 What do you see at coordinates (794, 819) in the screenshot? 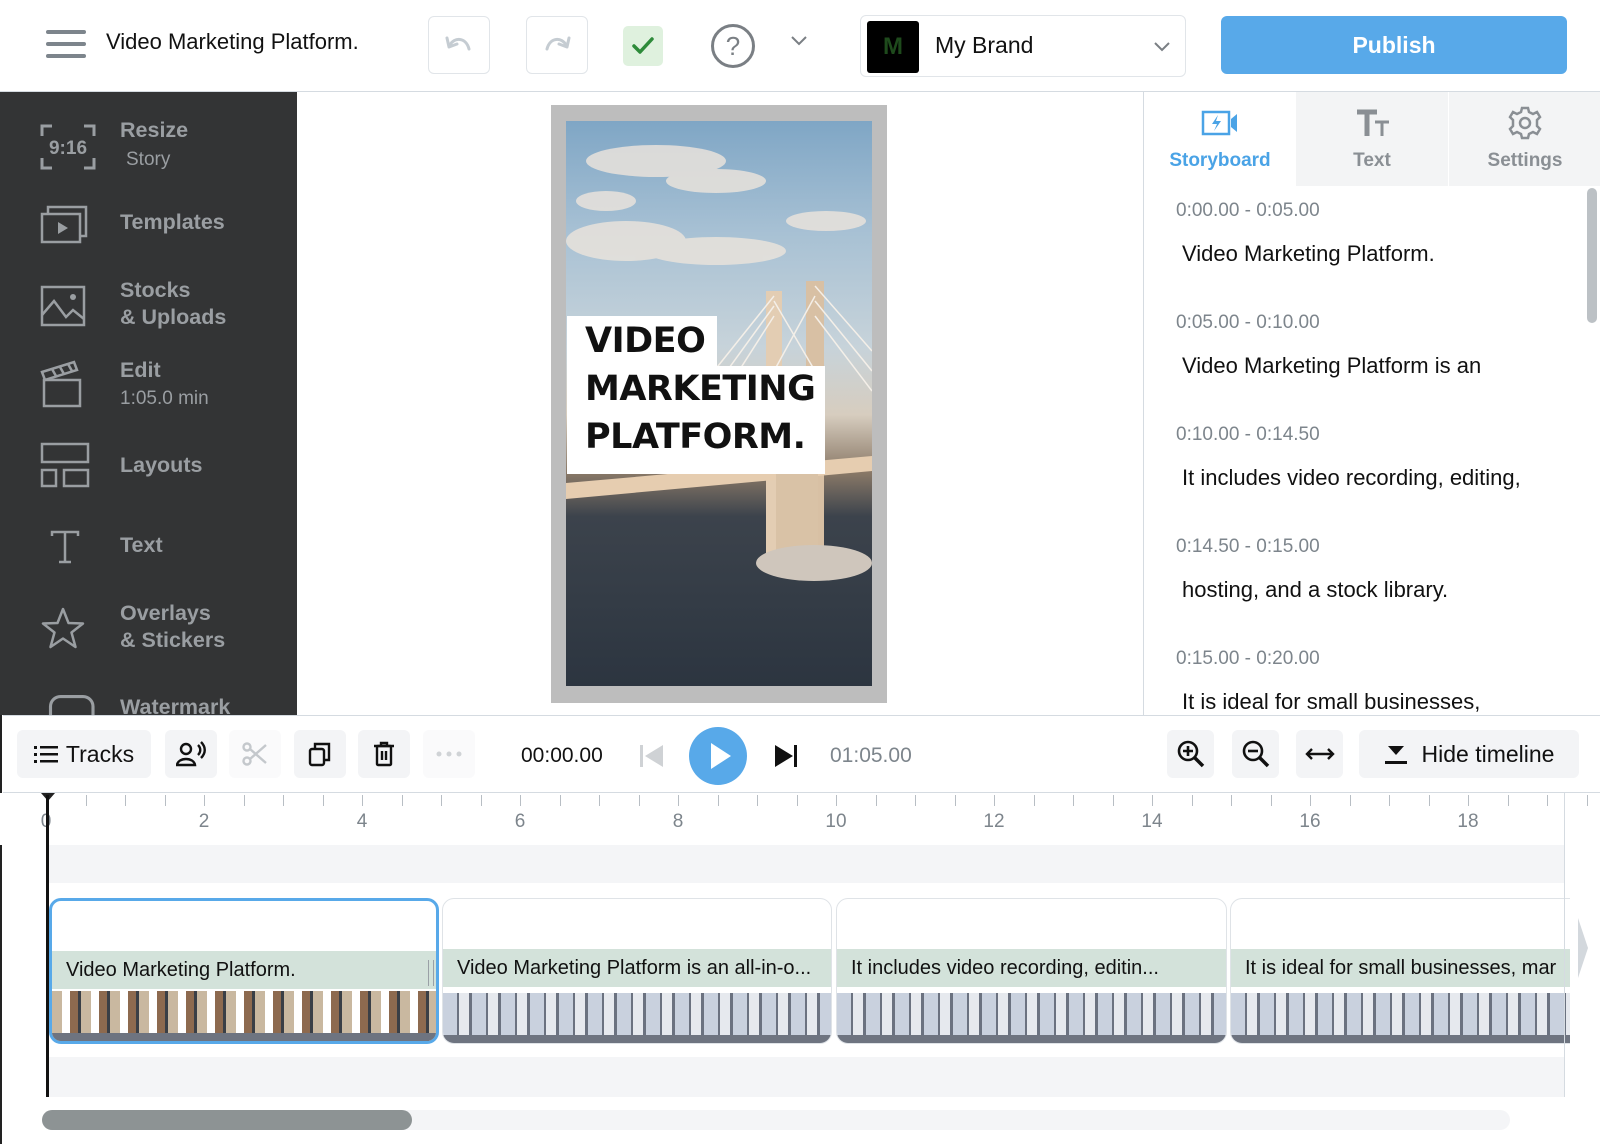
I see `timeline-ruler: 024681012141618` at bounding box center [794, 819].